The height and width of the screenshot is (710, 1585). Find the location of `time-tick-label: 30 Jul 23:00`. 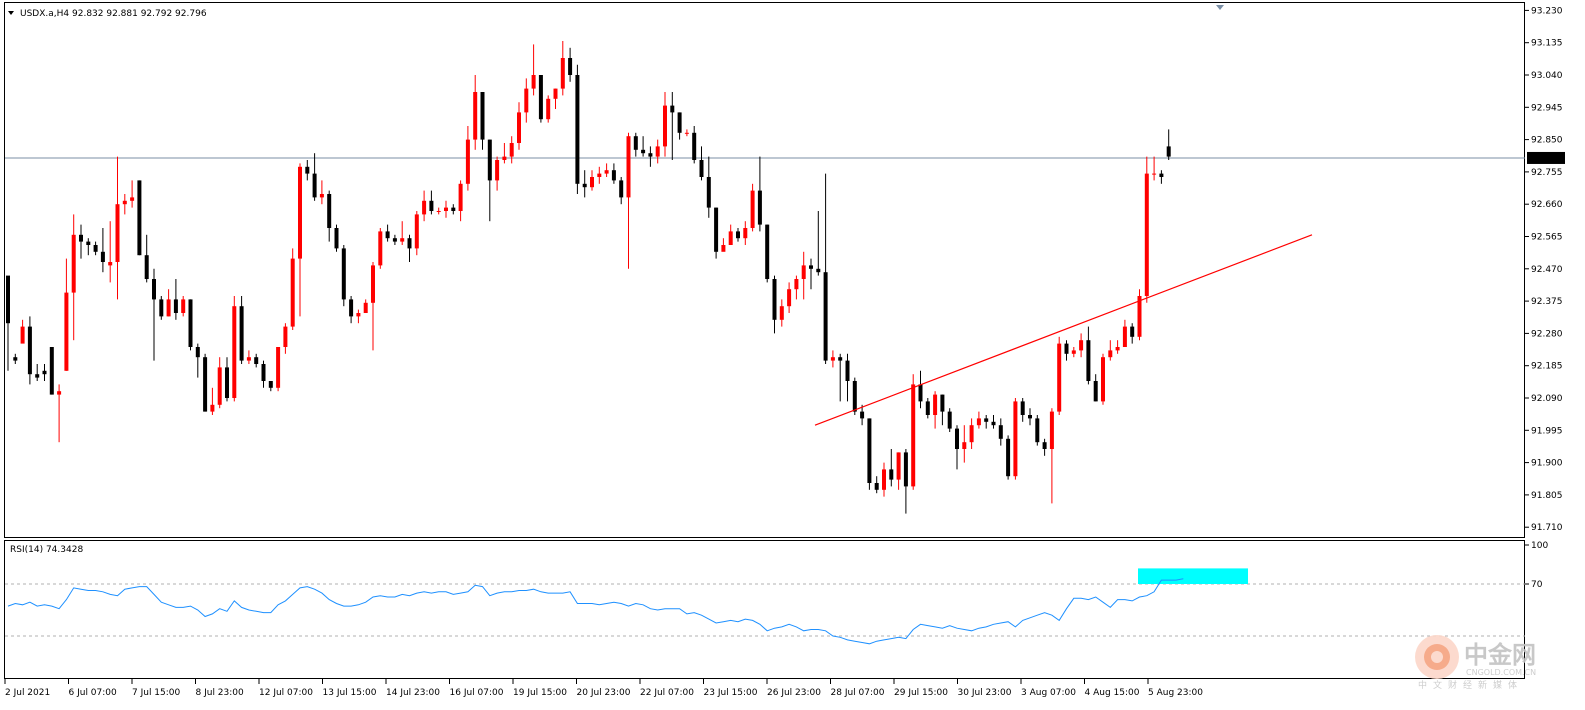

time-tick-label: 30 Jul 23:00 is located at coordinates (985, 693).